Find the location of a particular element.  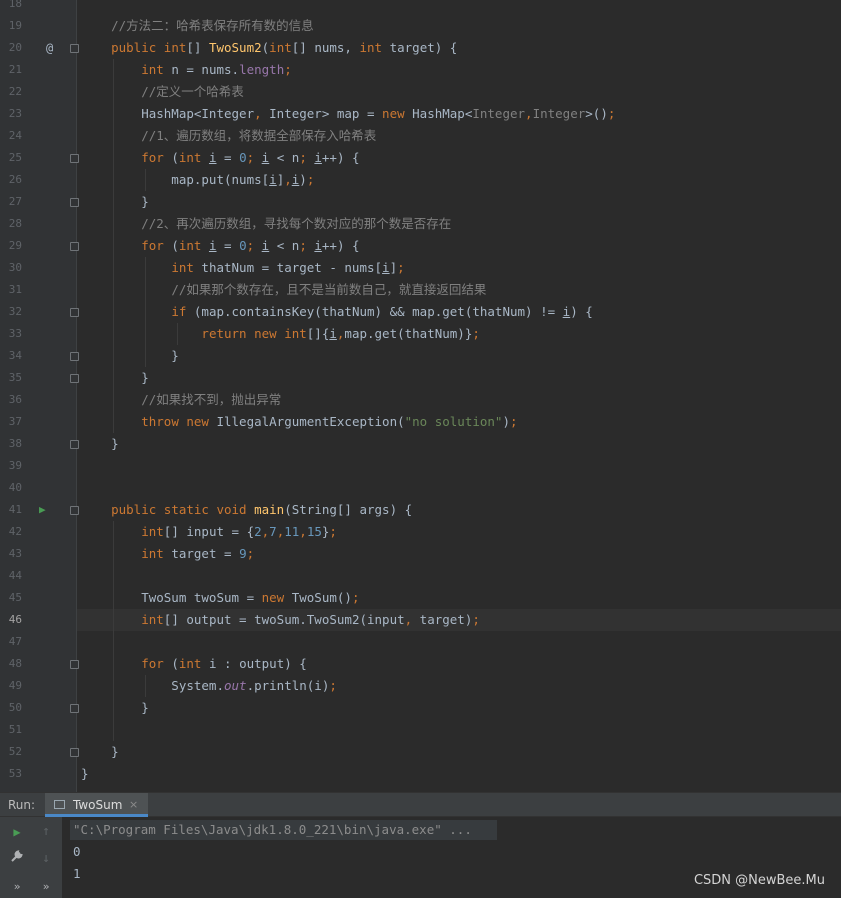

watermark: CSDN @NewBee.Mu is located at coordinates (759, 880).